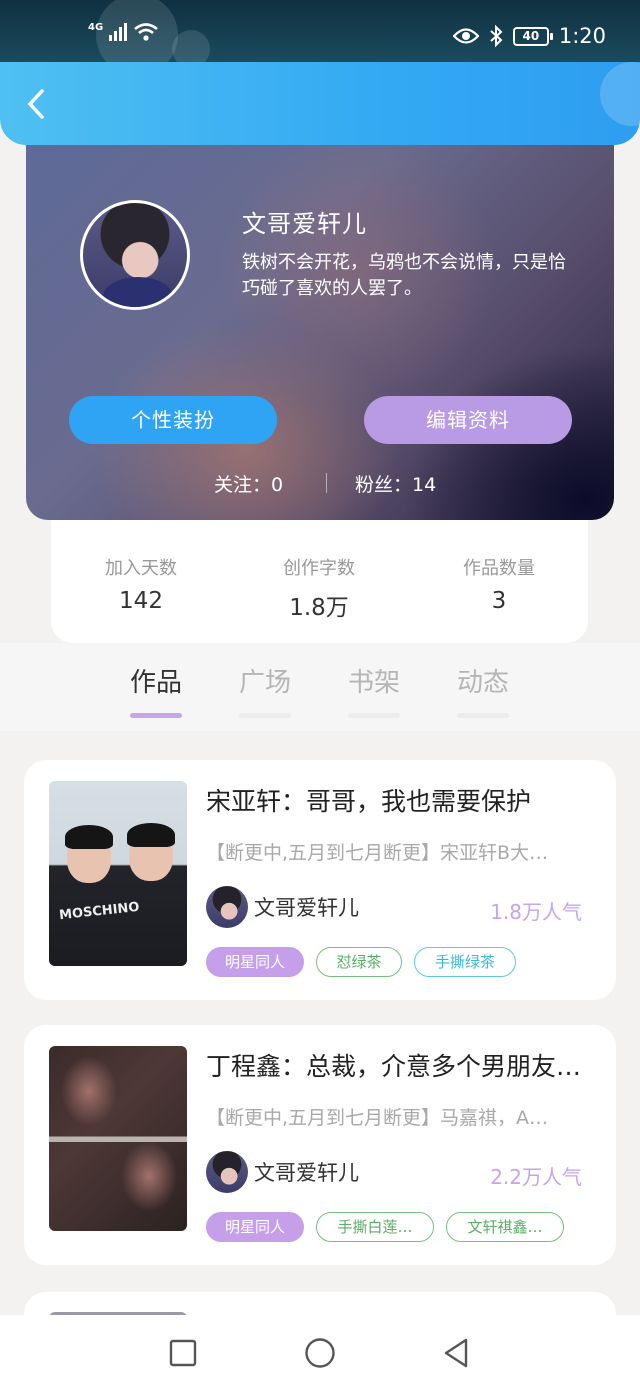 This screenshot has width=640, height=1387. I want to click on chevron-left-icon, so click(35, 104).